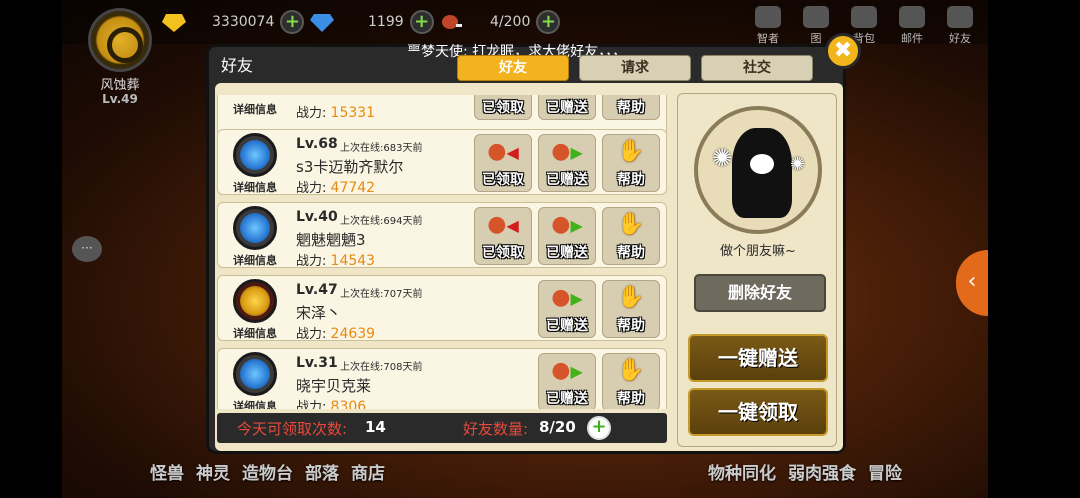  I want to click on nav-monster: 怪兽, so click(167, 471).